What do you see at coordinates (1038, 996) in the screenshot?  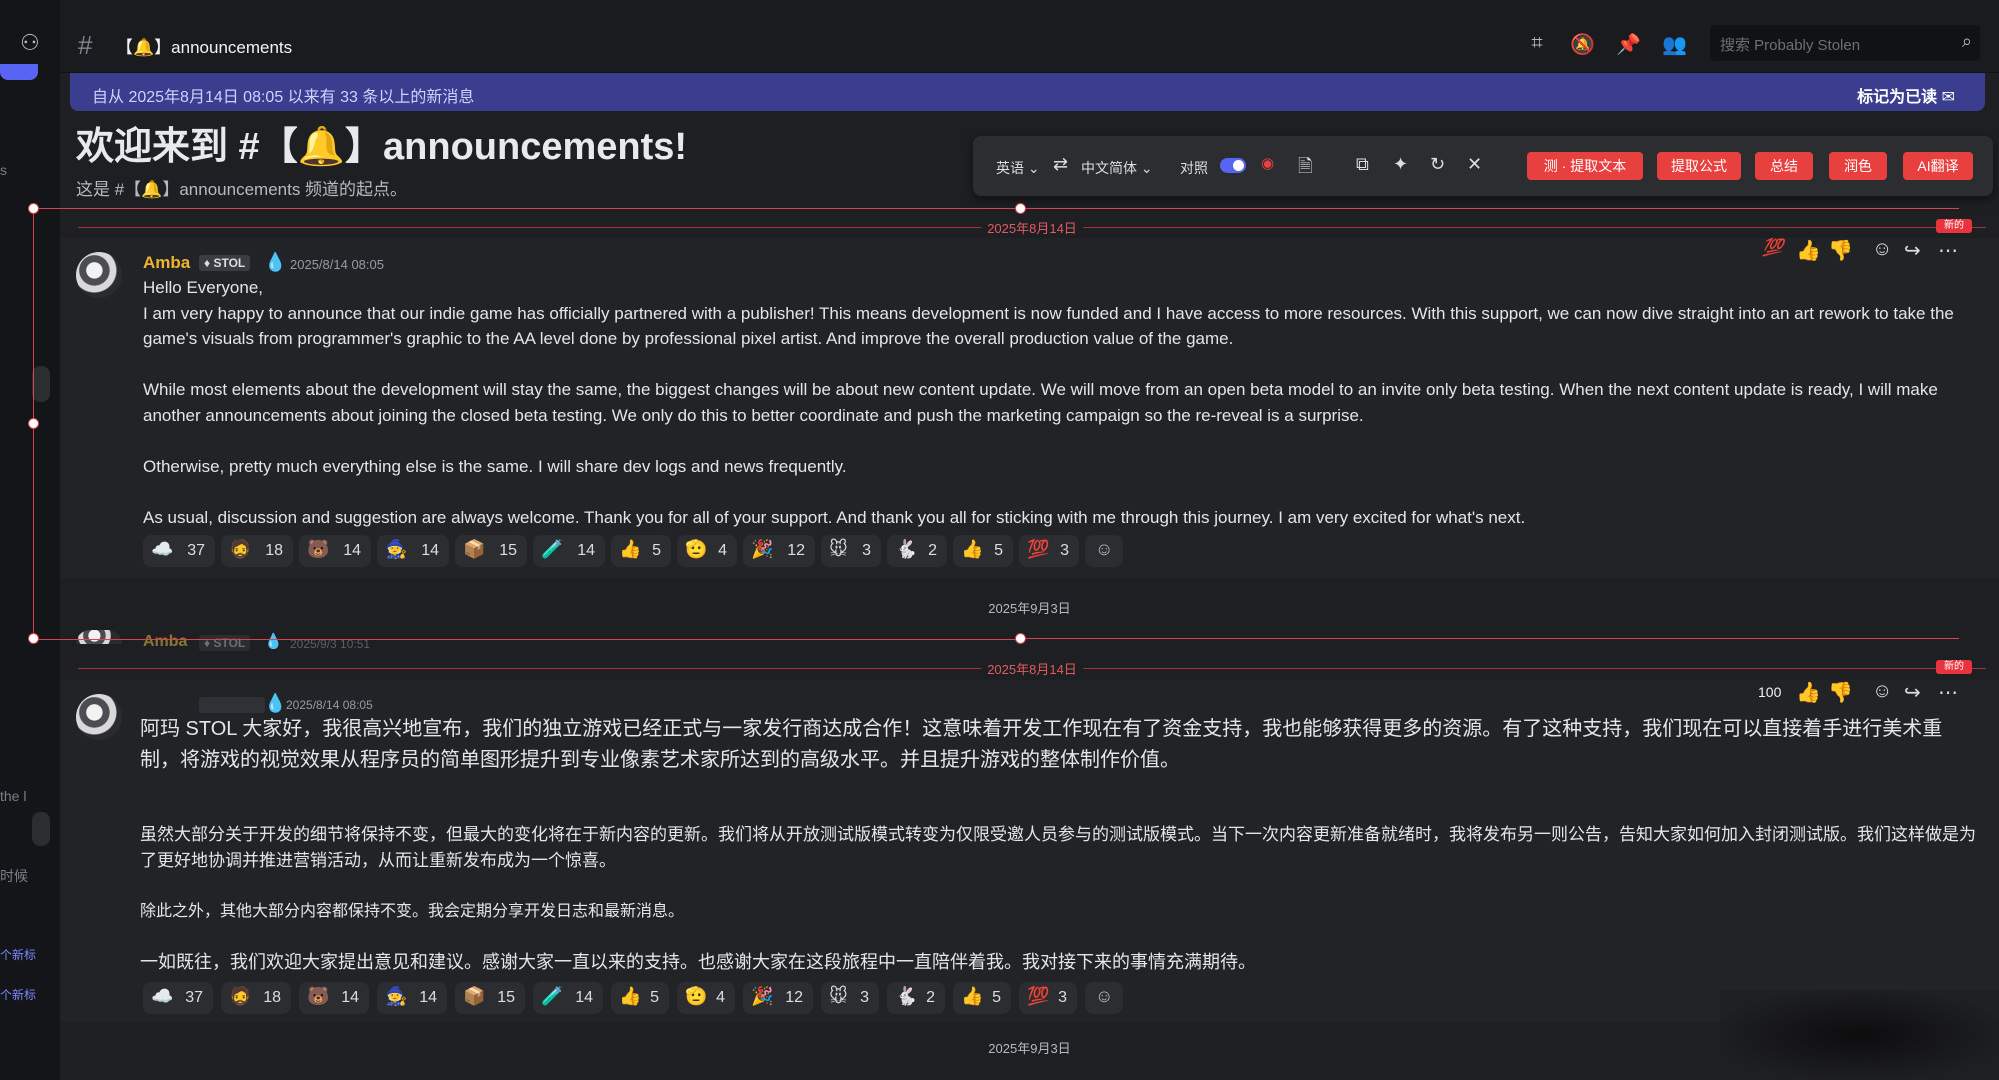 I see `reaction-emoji: 💯` at bounding box center [1038, 996].